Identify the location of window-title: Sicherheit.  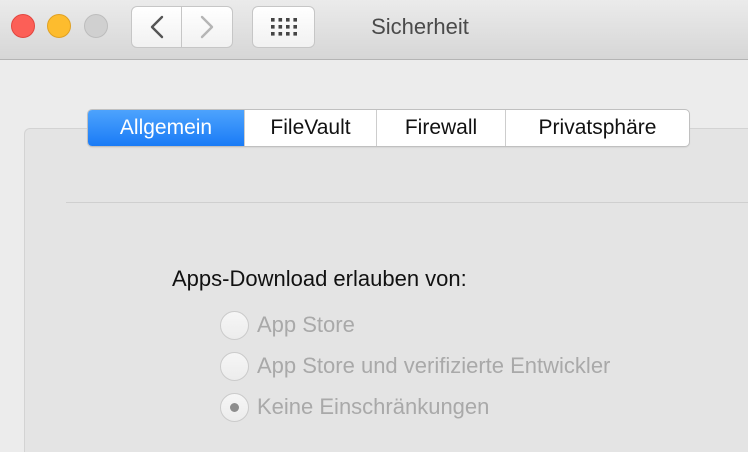
(420, 26).